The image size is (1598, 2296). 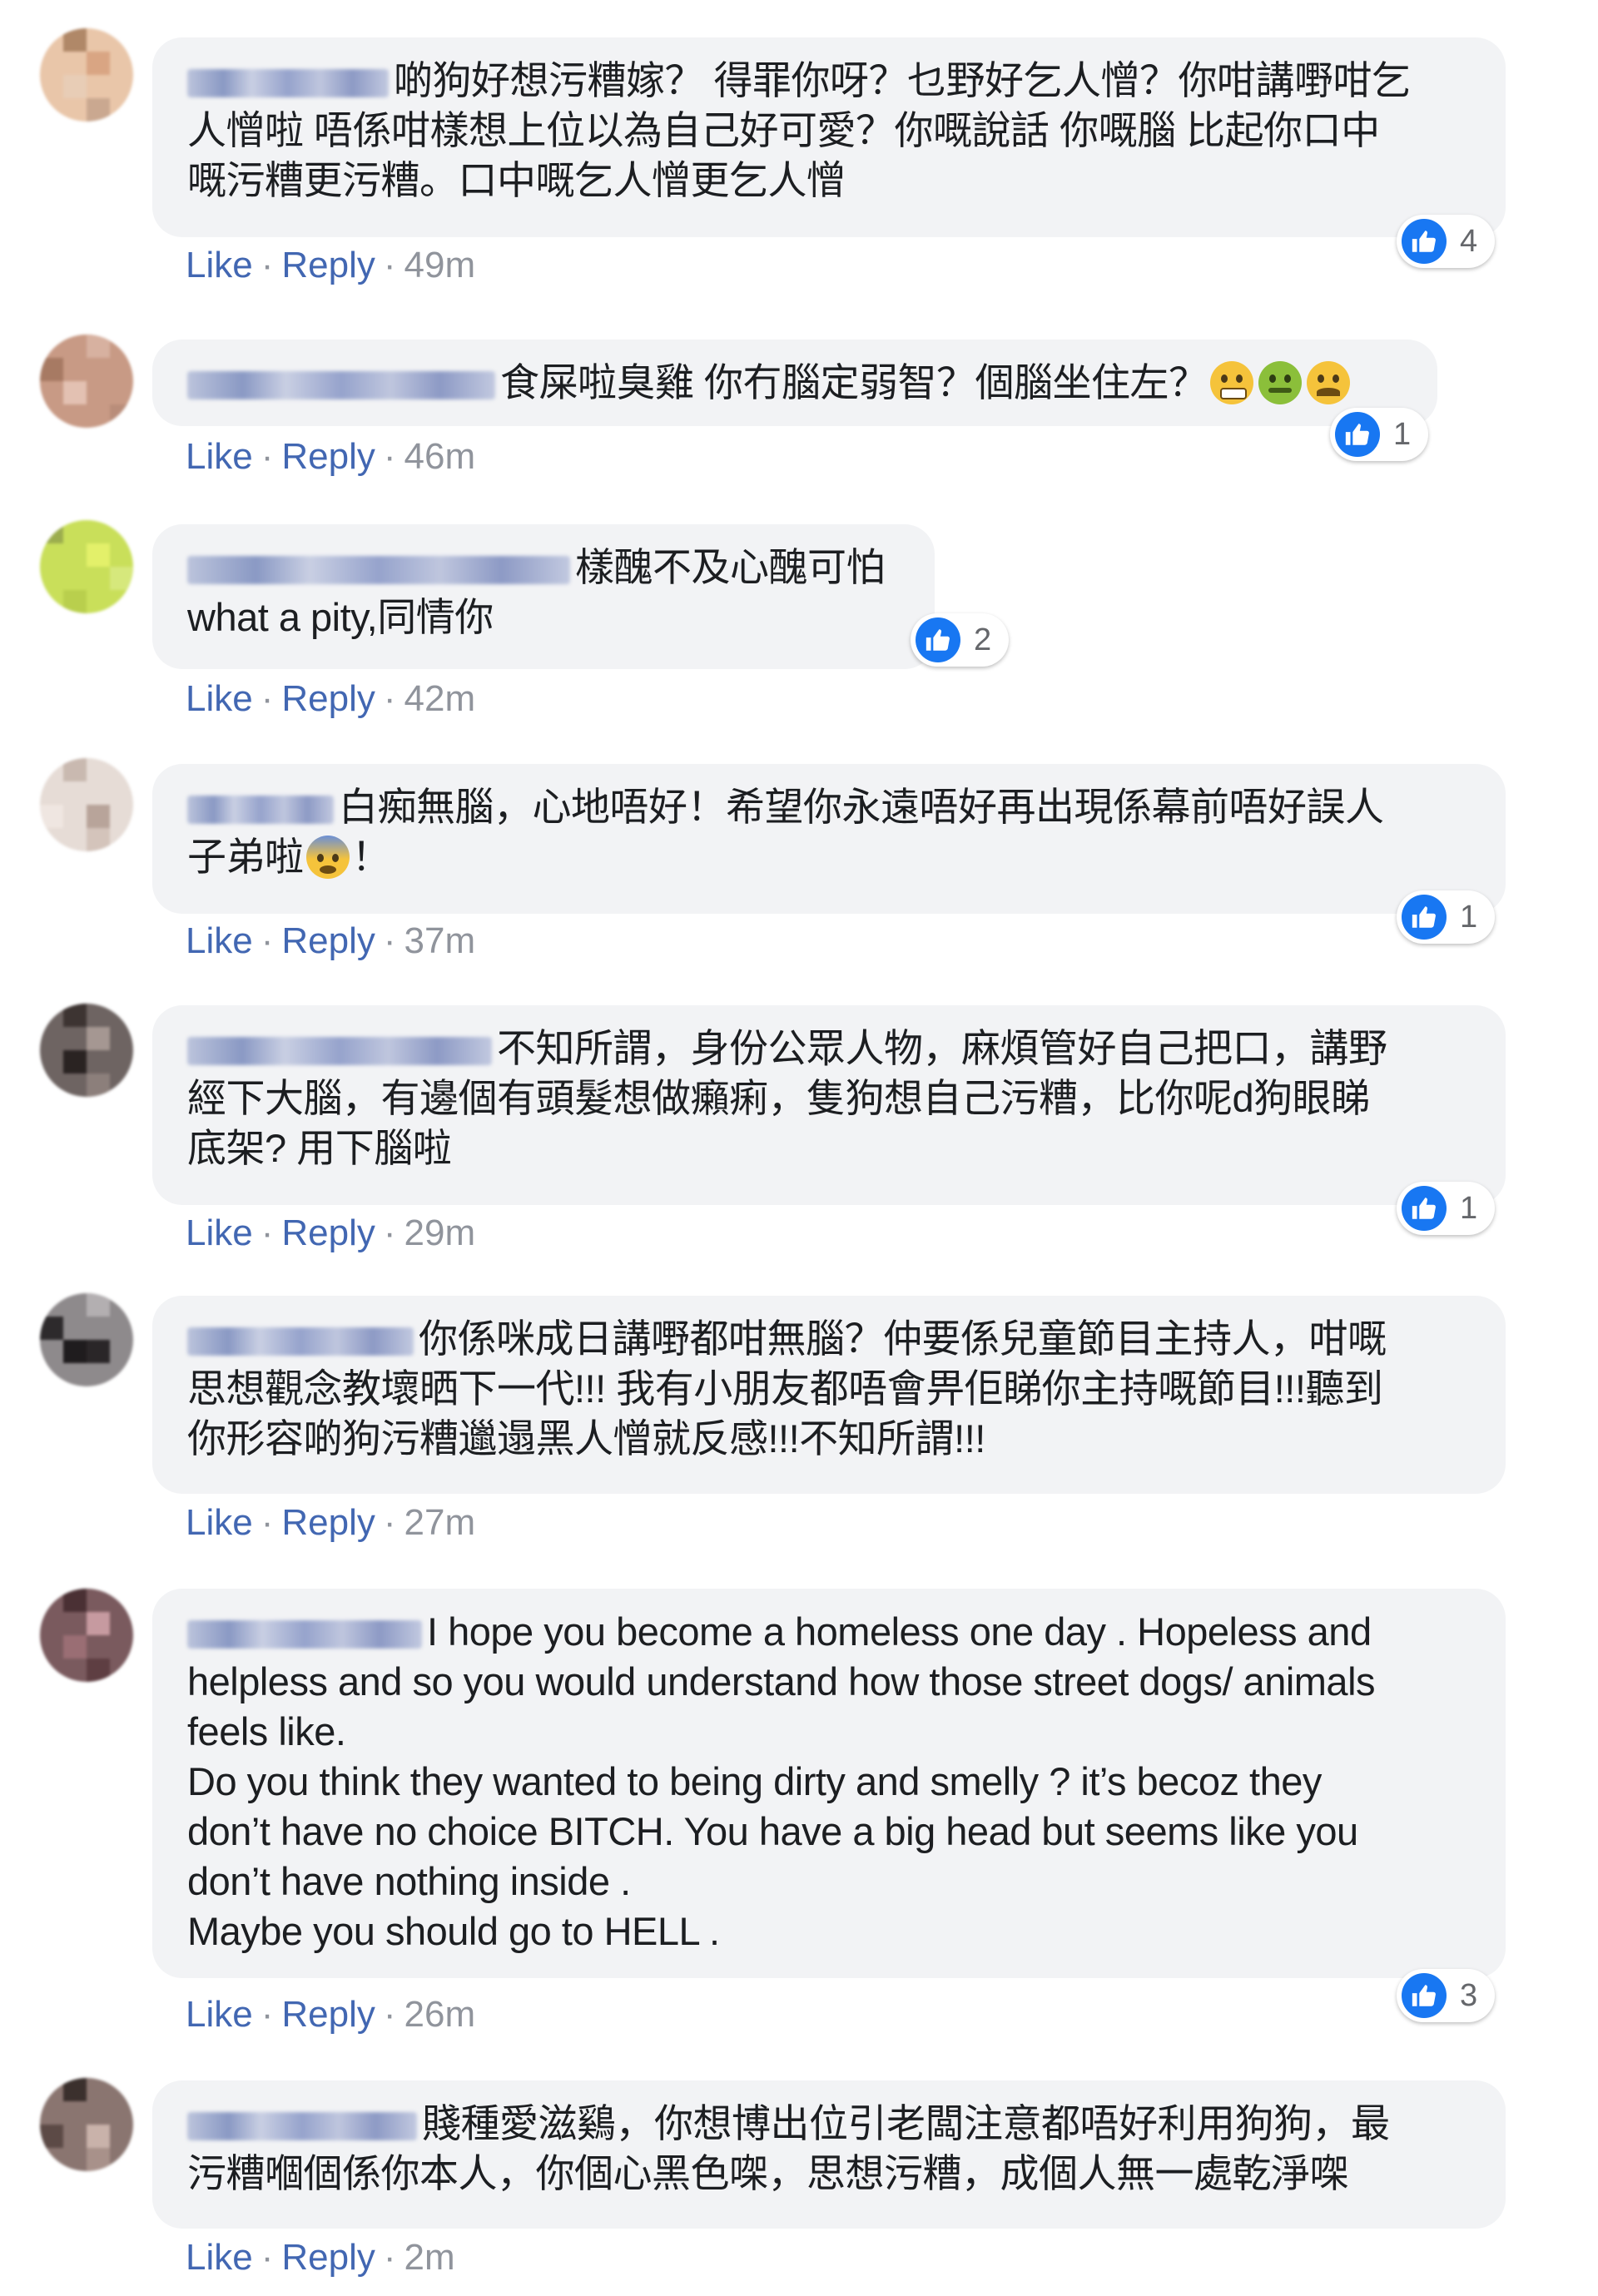 I want to click on timestamp: 37m, so click(x=440, y=940).